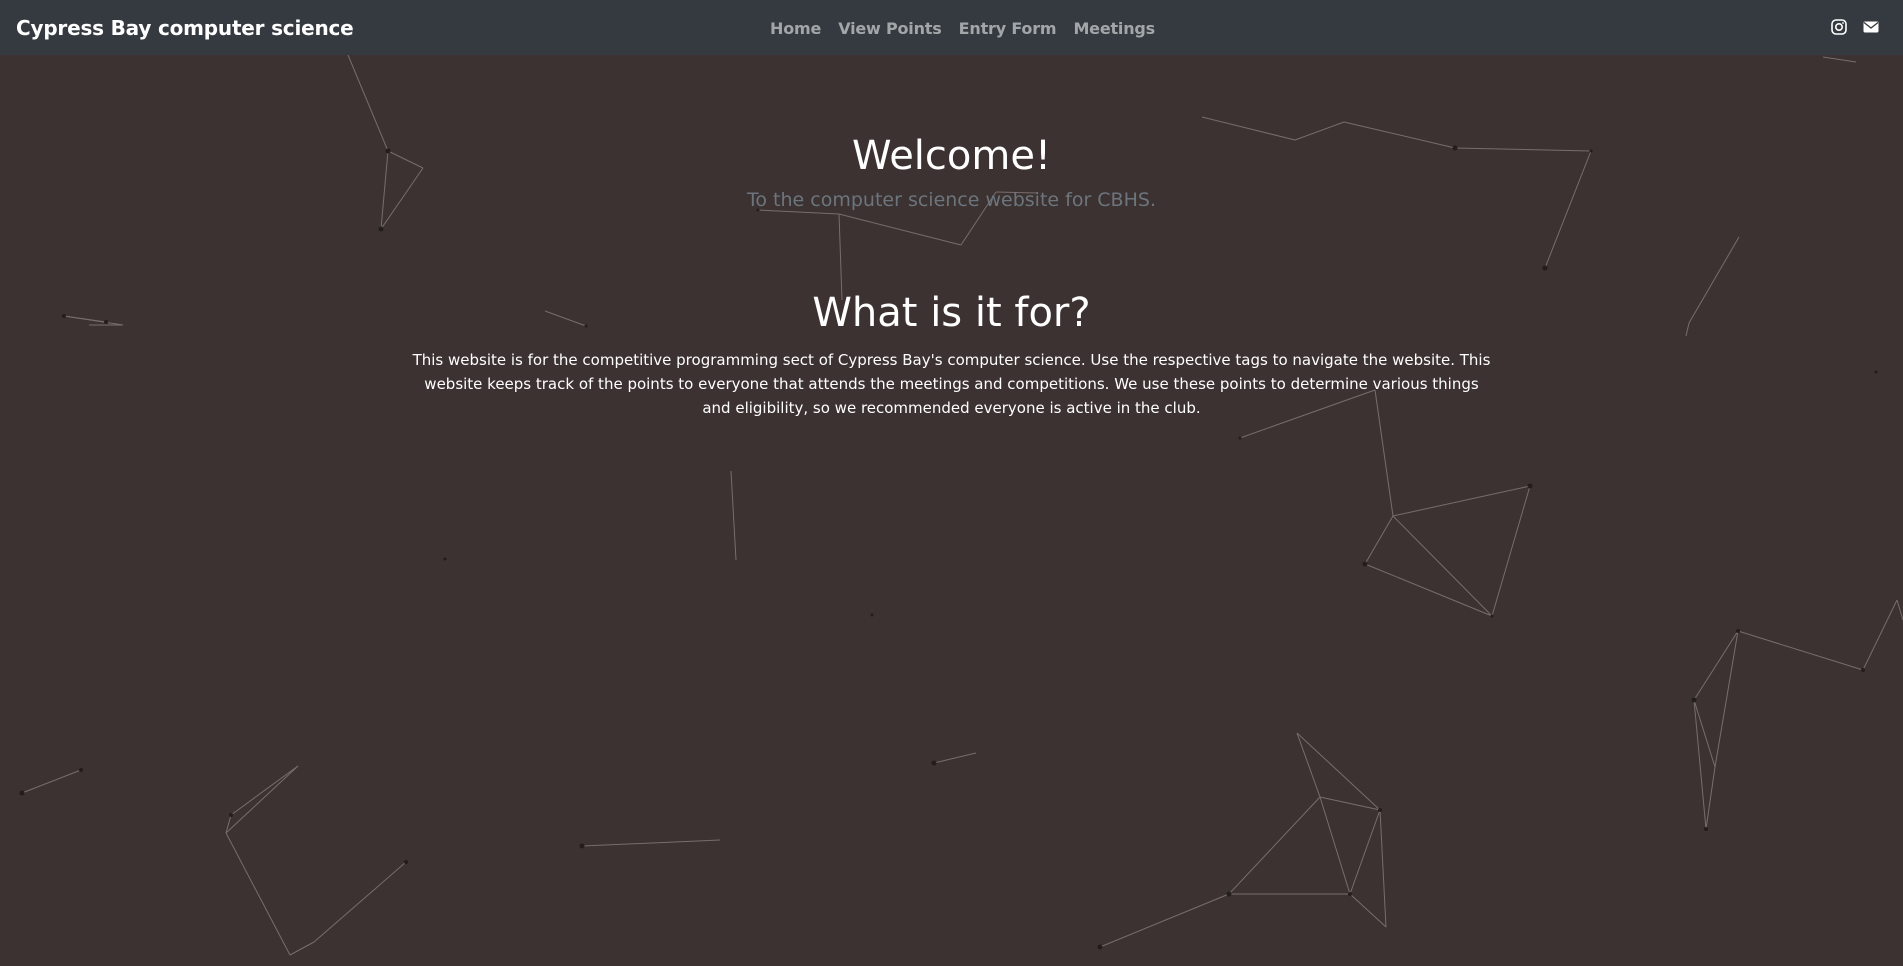  I want to click on nav-links: Home View Points Entry Form Meetings, so click(951, 28).